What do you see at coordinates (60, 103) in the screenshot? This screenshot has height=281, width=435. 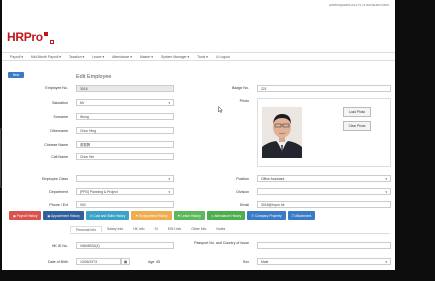 I see `salutation-label: Salutation` at bounding box center [60, 103].